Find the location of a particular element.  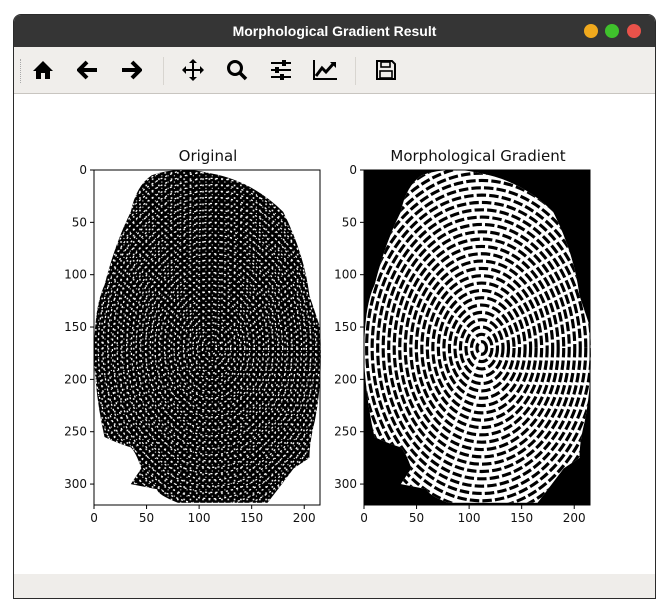

back-arrow-icon is located at coordinates (87, 70).